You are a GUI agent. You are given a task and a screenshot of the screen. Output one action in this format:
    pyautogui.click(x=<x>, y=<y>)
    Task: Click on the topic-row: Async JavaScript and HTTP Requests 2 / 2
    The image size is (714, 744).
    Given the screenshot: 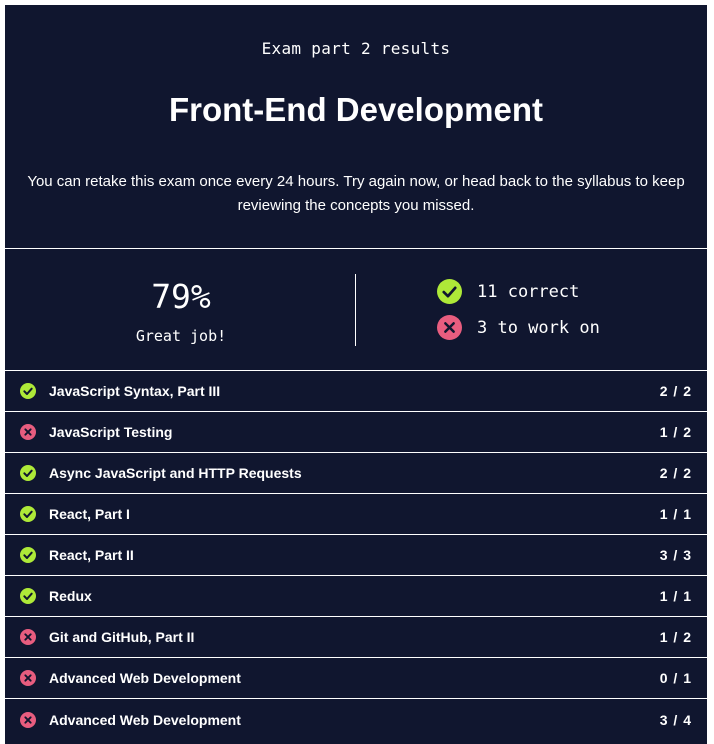 What is the action you would take?
    pyautogui.click(x=356, y=473)
    